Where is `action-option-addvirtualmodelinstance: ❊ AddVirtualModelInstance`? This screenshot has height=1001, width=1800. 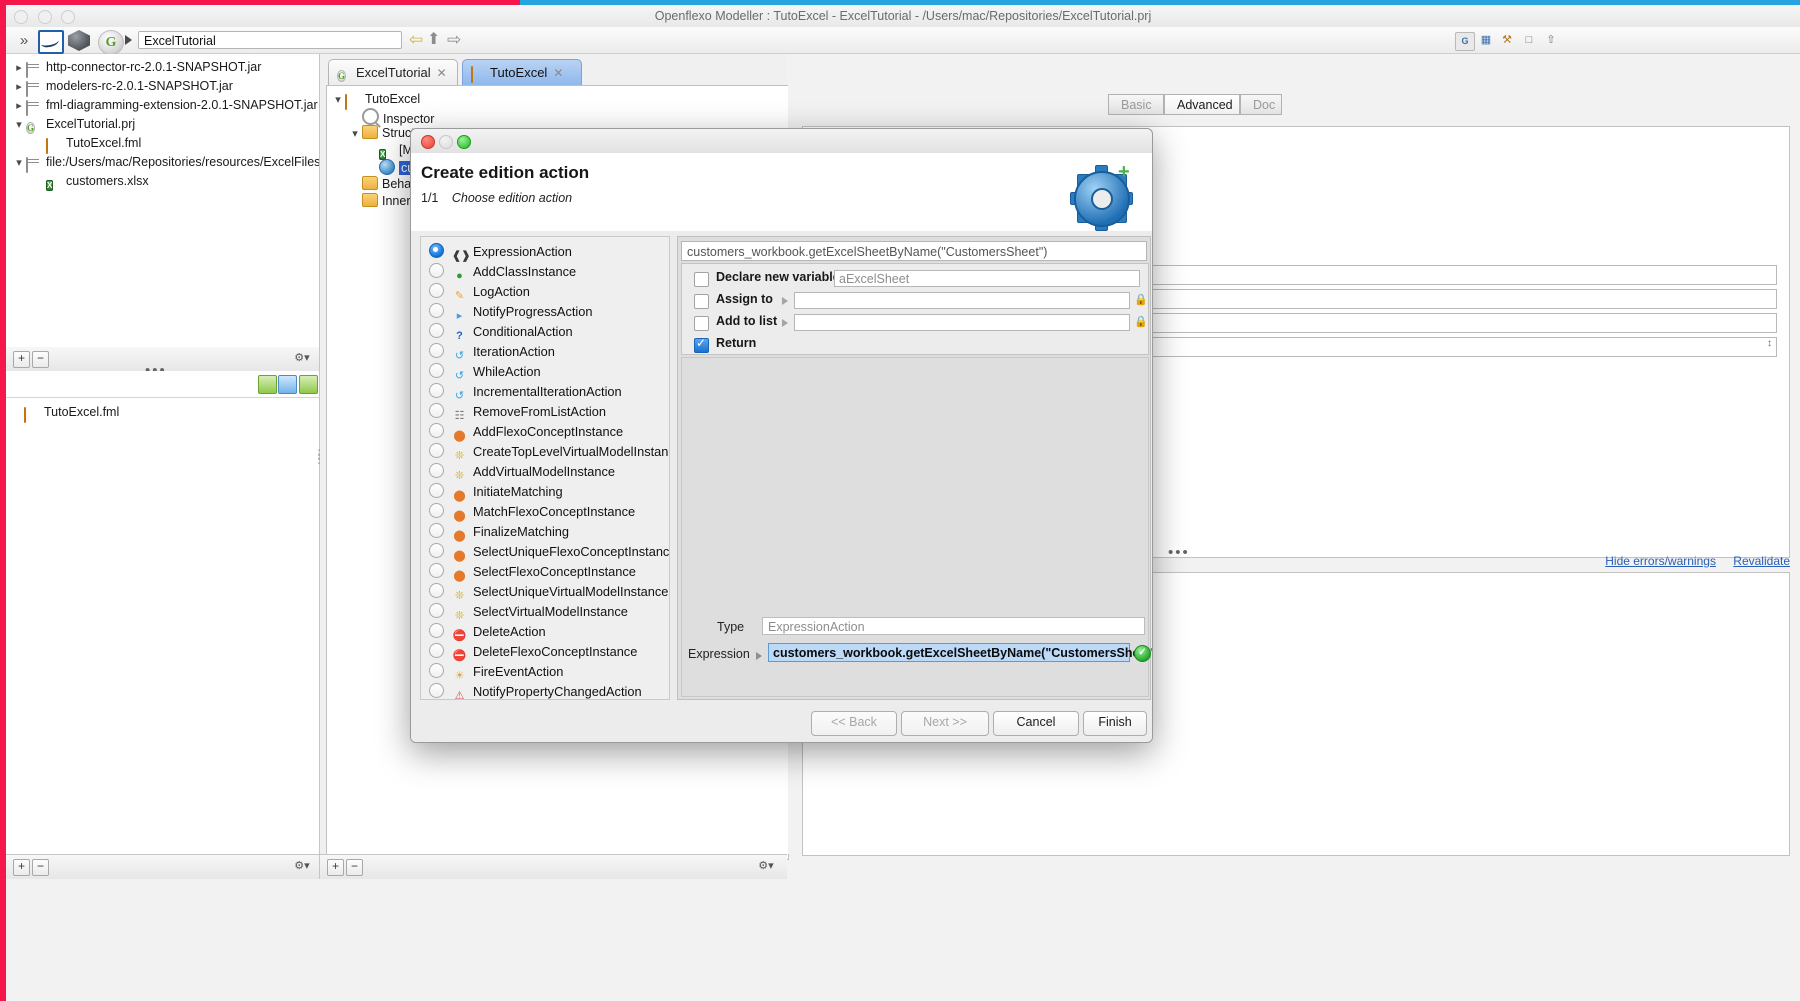 action-option-addvirtualmodelinstance: ❊ AddVirtualModelInstance is located at coordinates (545, 472).